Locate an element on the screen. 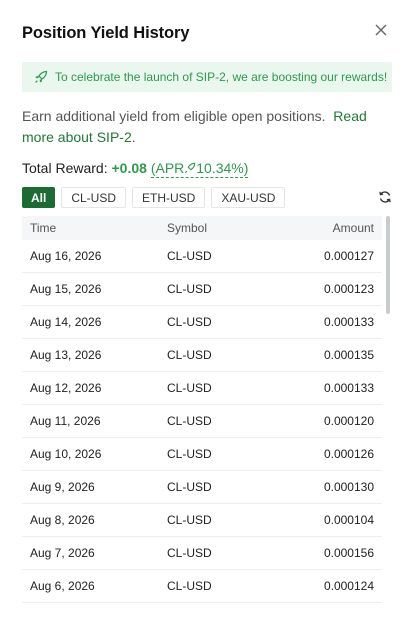 Image resolution: width=412 pixels, height=619 pixels. cell-amount: 0.000156 is located at coordinates (348, 553).